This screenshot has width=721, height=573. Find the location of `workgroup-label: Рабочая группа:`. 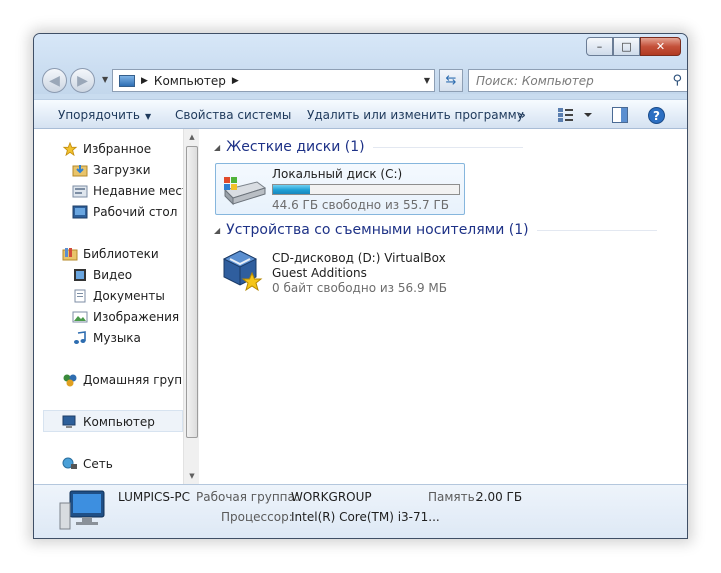

workgroup-label: Рабочая группа: is located at coordinates (247, 497).